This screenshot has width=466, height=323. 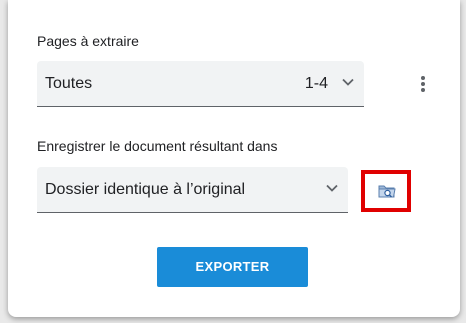 I want to click on pages-select-value: Toutes, so click(x=69, y=83).